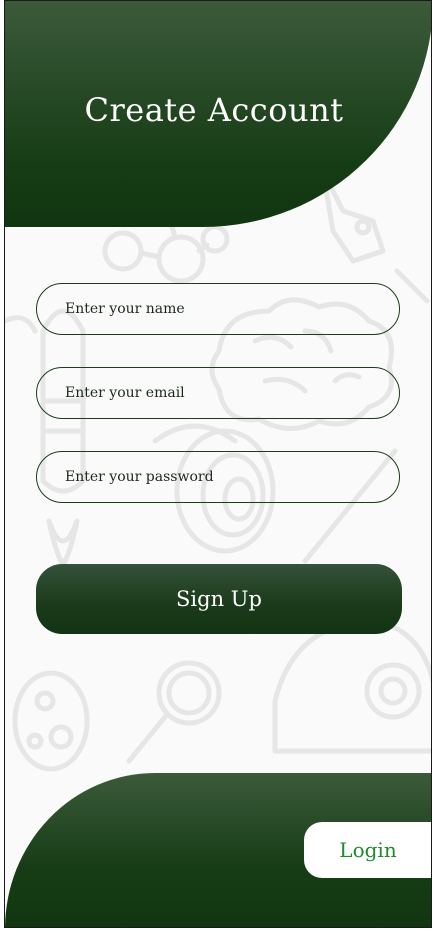 The width and height of the screenshot is (436, 934). I want to click on login-button: Login, so click(367, 850).